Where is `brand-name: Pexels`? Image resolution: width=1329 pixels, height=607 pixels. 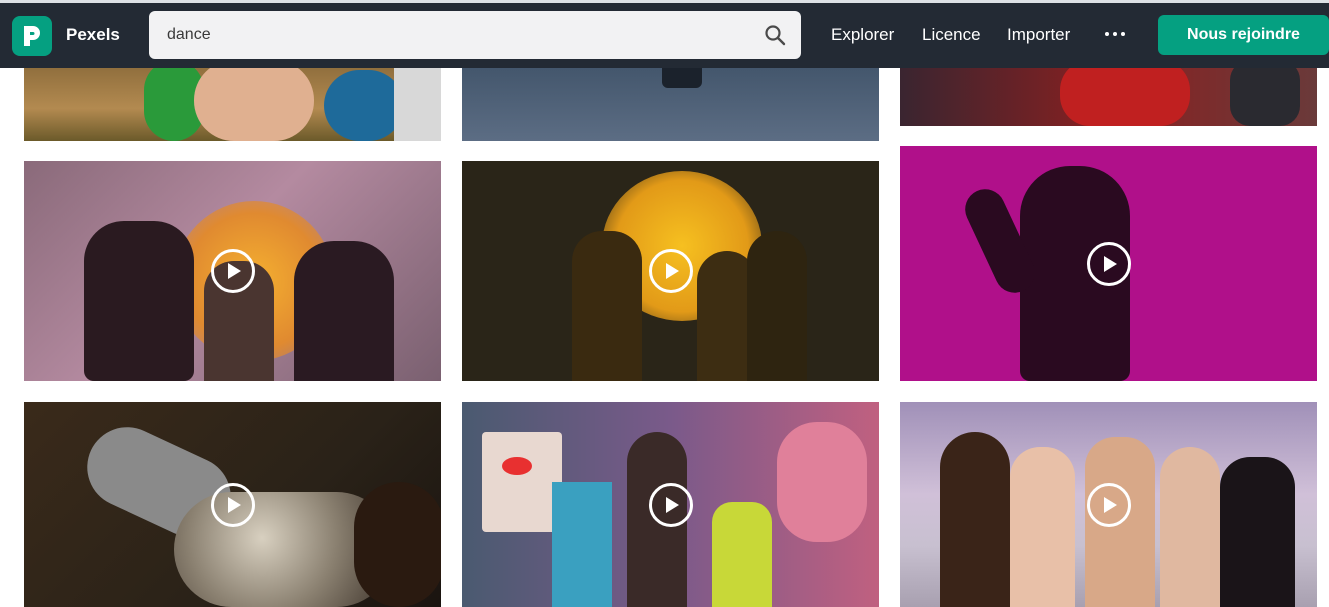 brand-name: Pexels is located at coordinates (93, 35).